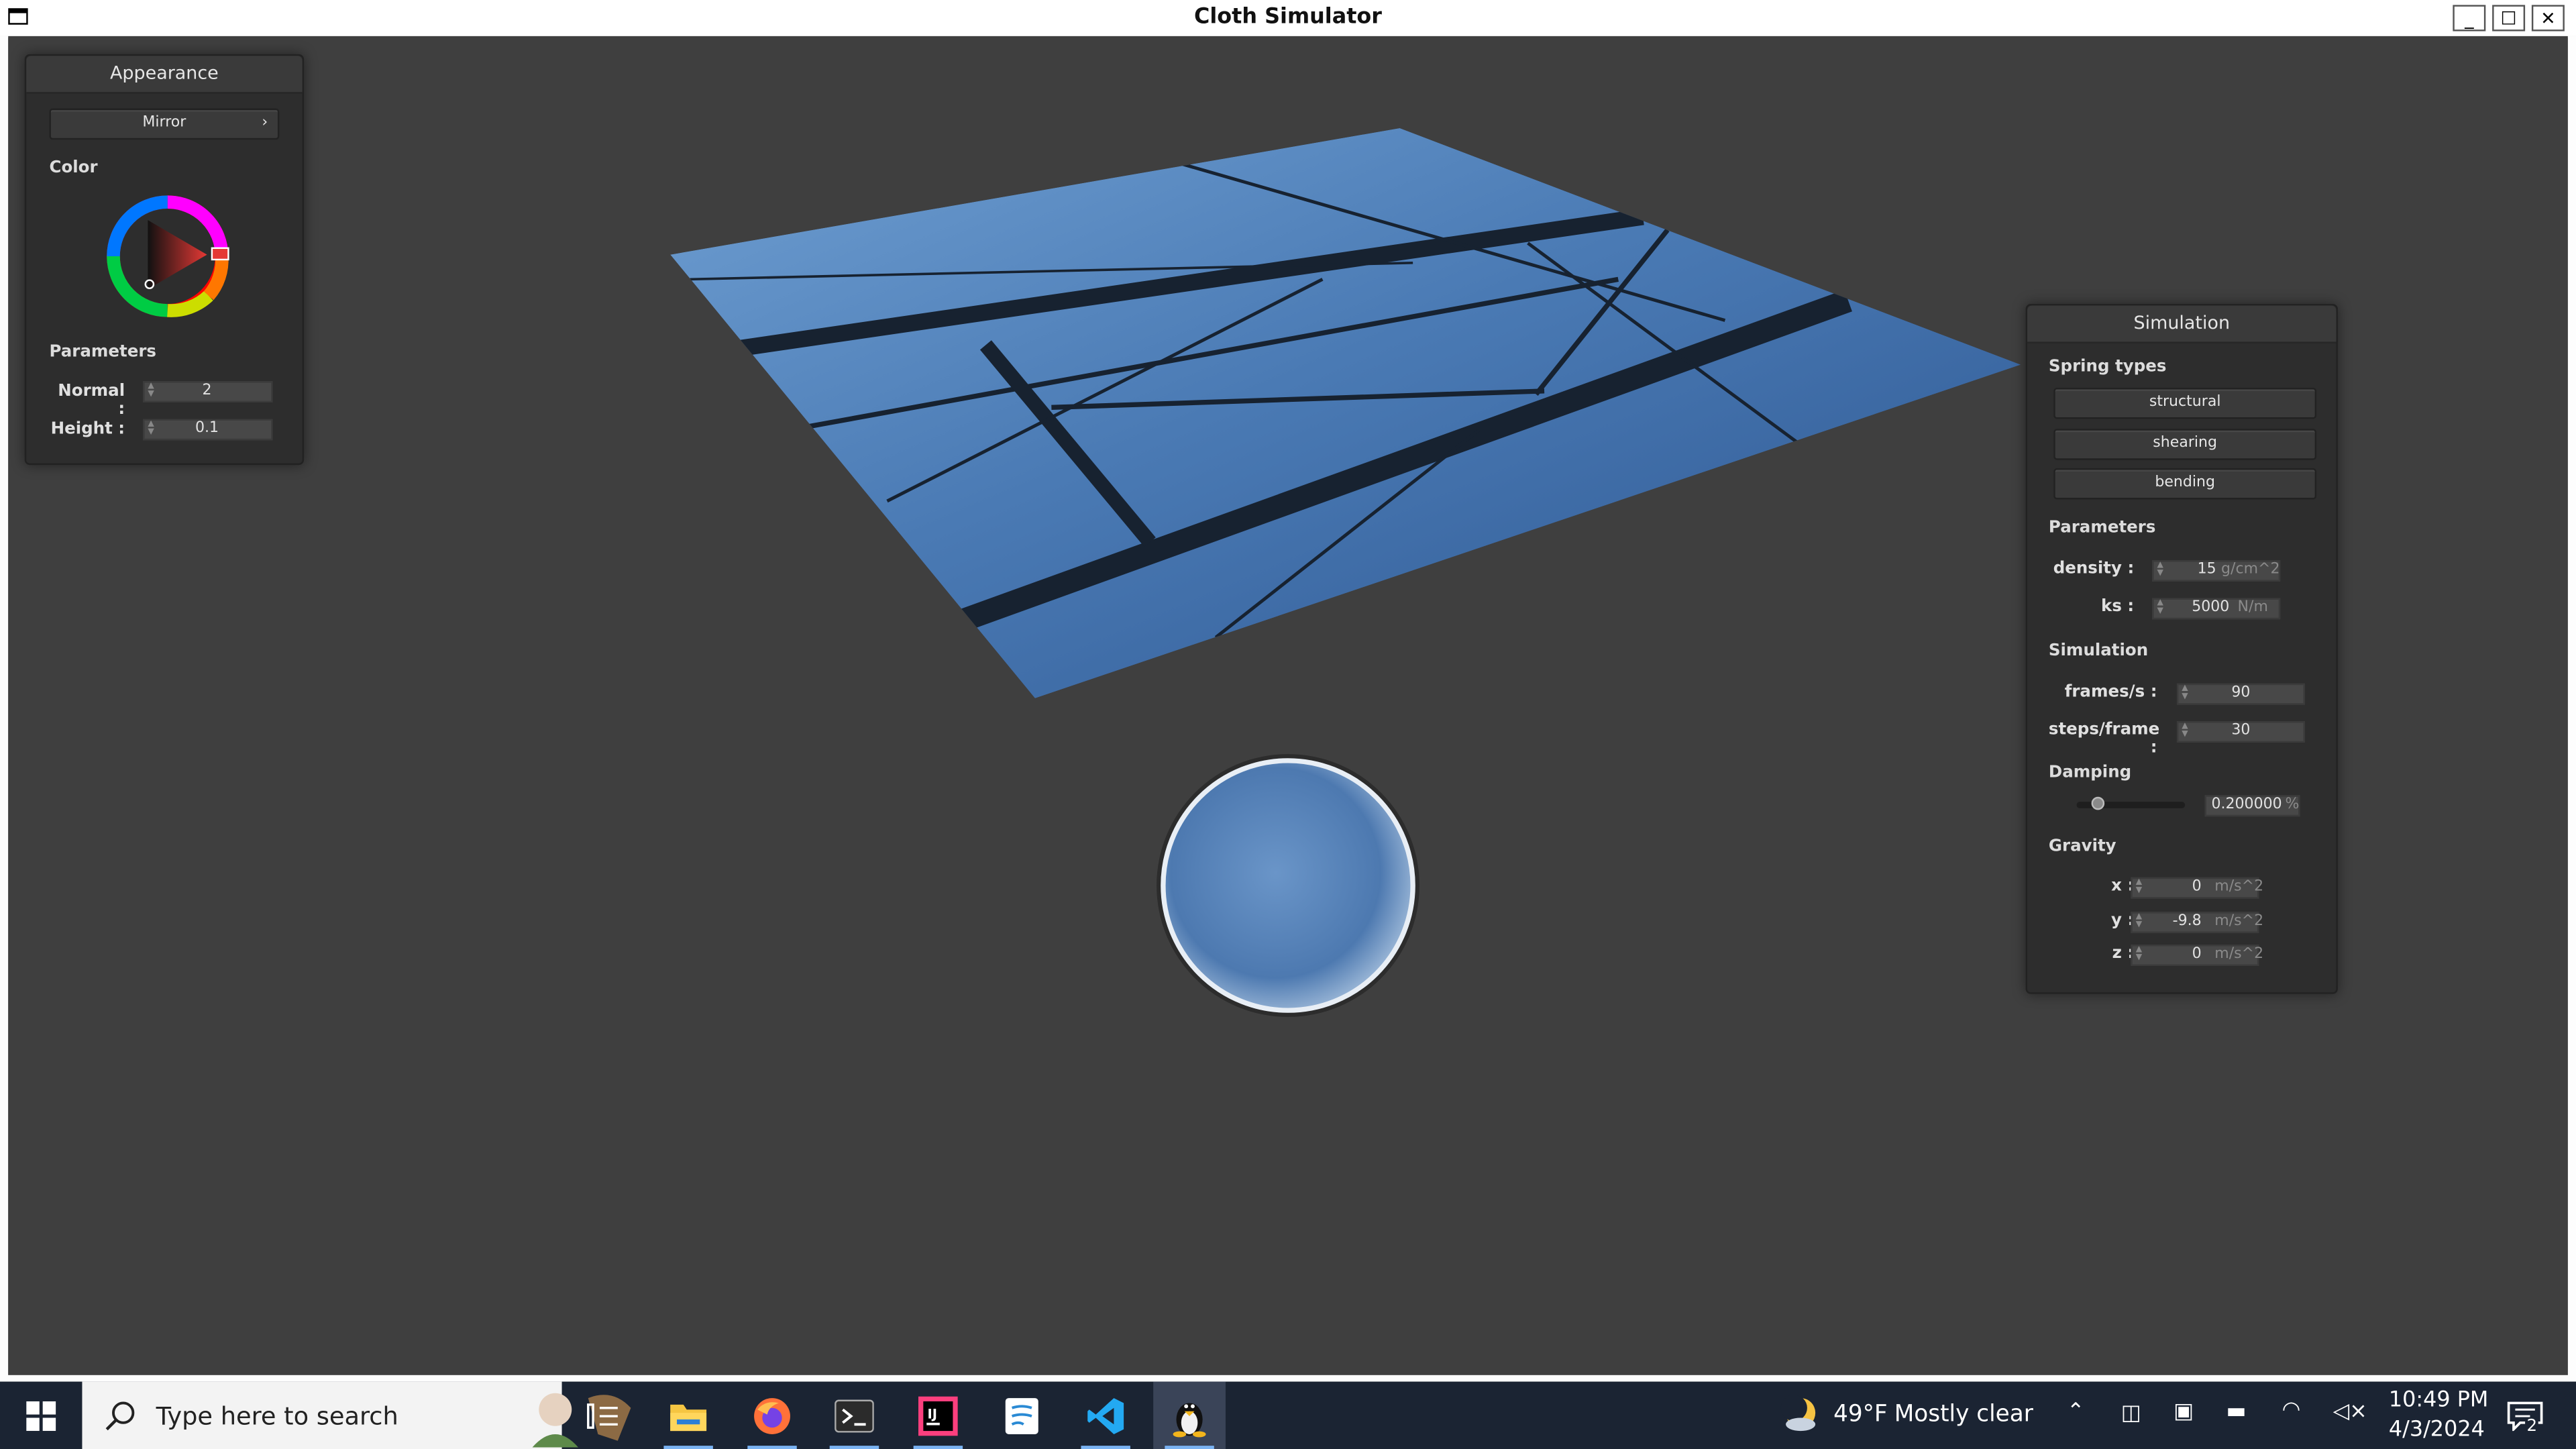 The width and height of the screenshot is (2576, 1449). Describe the element at coordinates (2350, 1412) in the screenshot. I see `speaker-muted-icon: ◁×` at that location.